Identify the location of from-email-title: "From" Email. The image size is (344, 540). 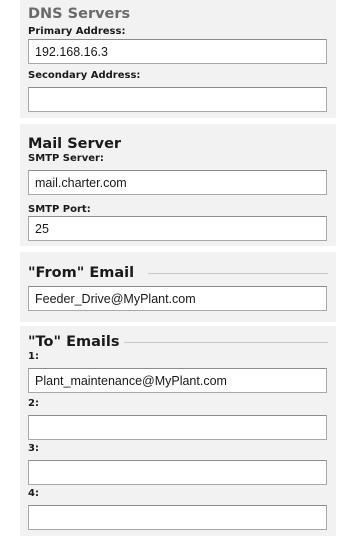
(81, 273).